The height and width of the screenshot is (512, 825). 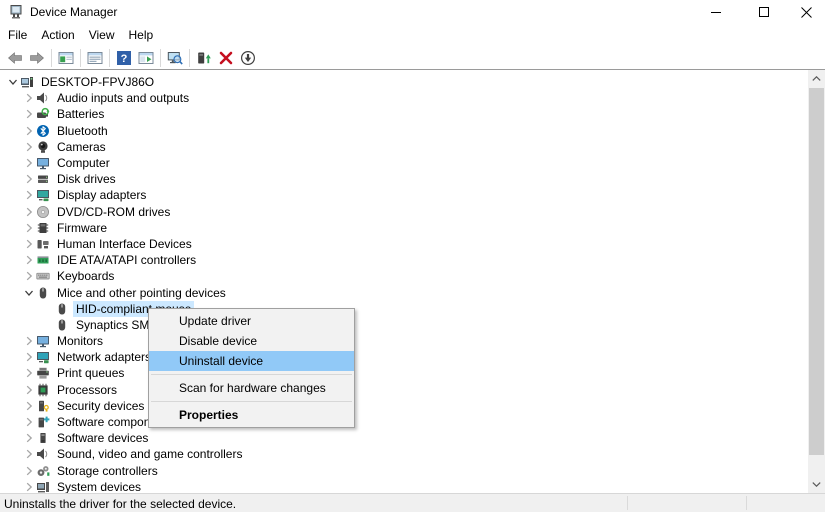 I want to click on vertical-scrollbar, so click(x=816, y=281).